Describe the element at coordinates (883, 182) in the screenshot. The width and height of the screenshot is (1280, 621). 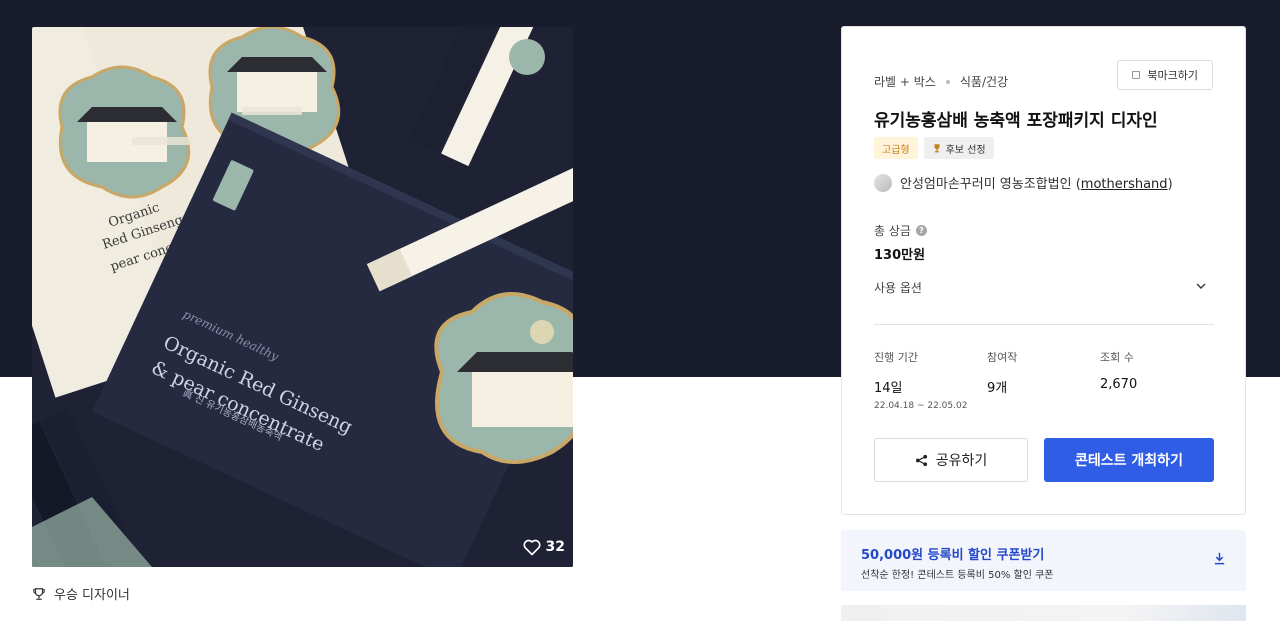
I see `client-avatar` at that location.